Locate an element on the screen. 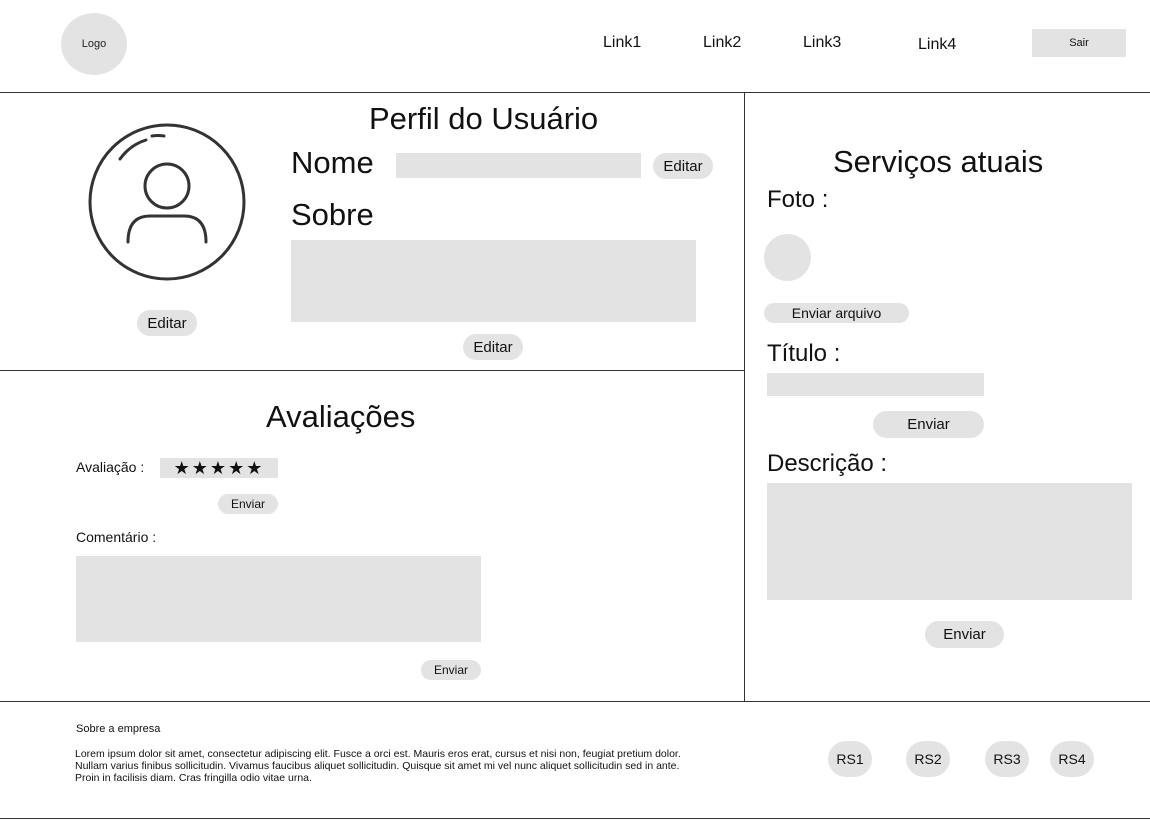 Image resolution: width=1150 pixels, height=820 pixels. rating-submit-button: Enviar is located at coordinates (248, 504).